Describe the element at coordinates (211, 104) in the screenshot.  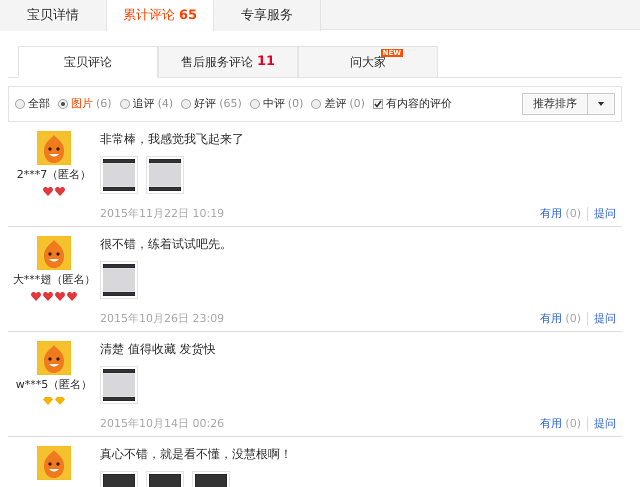
I see `filter-option: 好评 (65)` at that location.